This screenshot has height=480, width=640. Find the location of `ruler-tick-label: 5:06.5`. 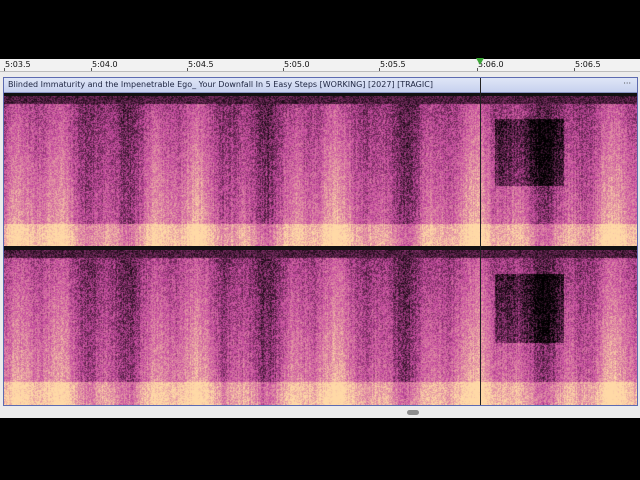

ruler-tick-label: 5:06.5 is located at coordinates (588, 64).